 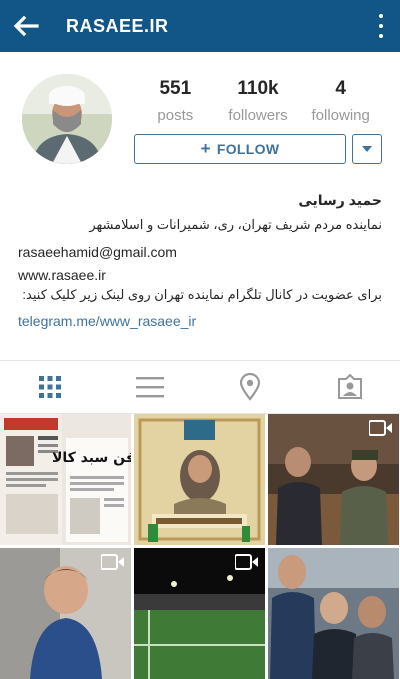 I want to click on profile-view-tabs, so click(x=200, y=387).